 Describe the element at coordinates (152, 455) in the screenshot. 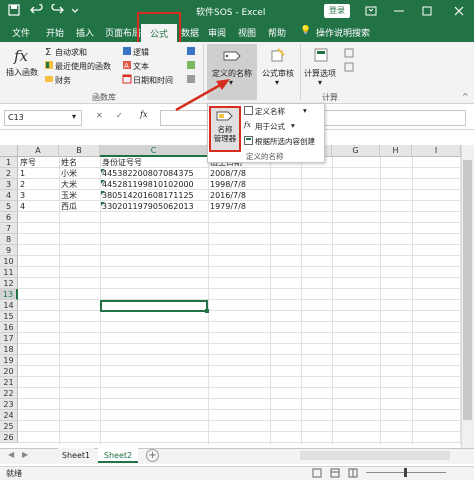

I see `add-sheet-icon: +` at that location.